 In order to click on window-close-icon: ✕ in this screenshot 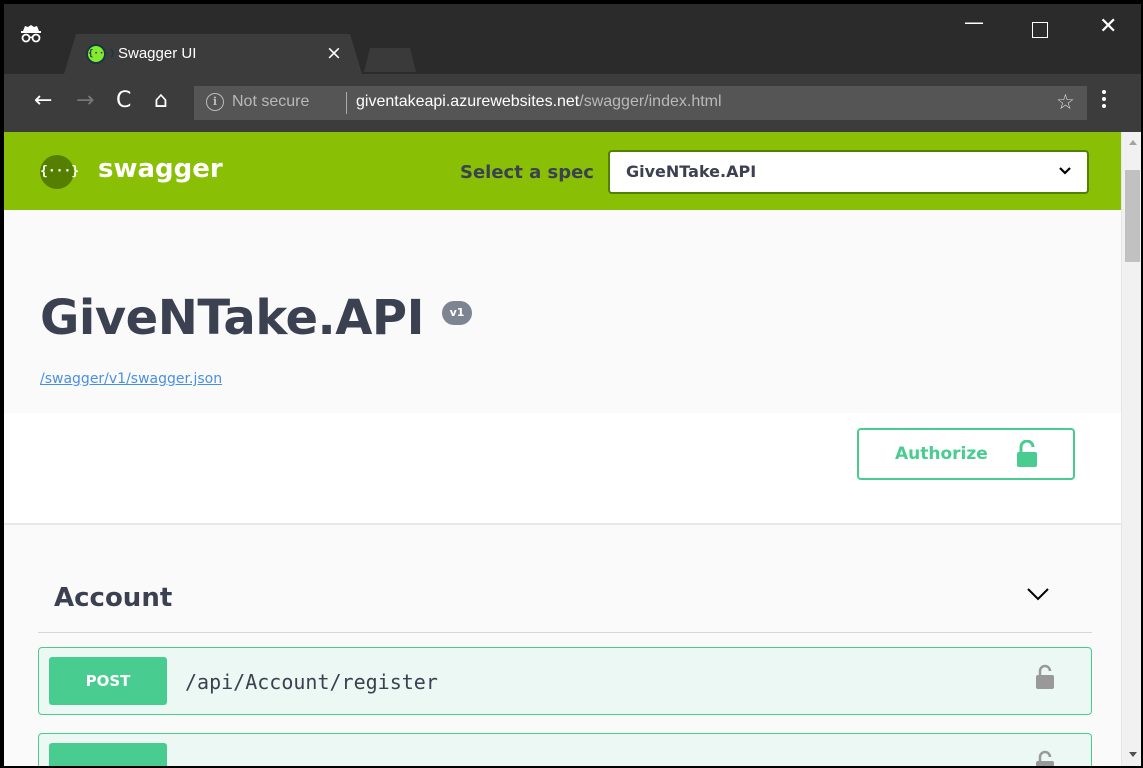, I will do `click(1108, 26)`.